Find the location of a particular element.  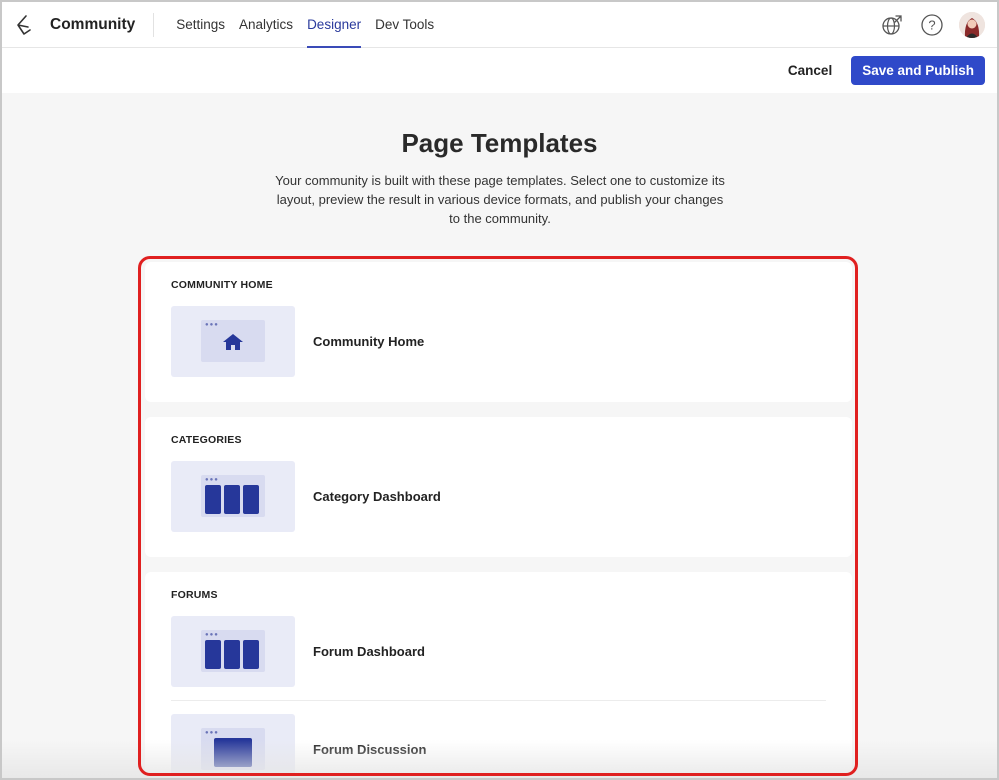

template-item-forum-discussion: ●●● Forum Discussion is located at coordinates (498, 744).